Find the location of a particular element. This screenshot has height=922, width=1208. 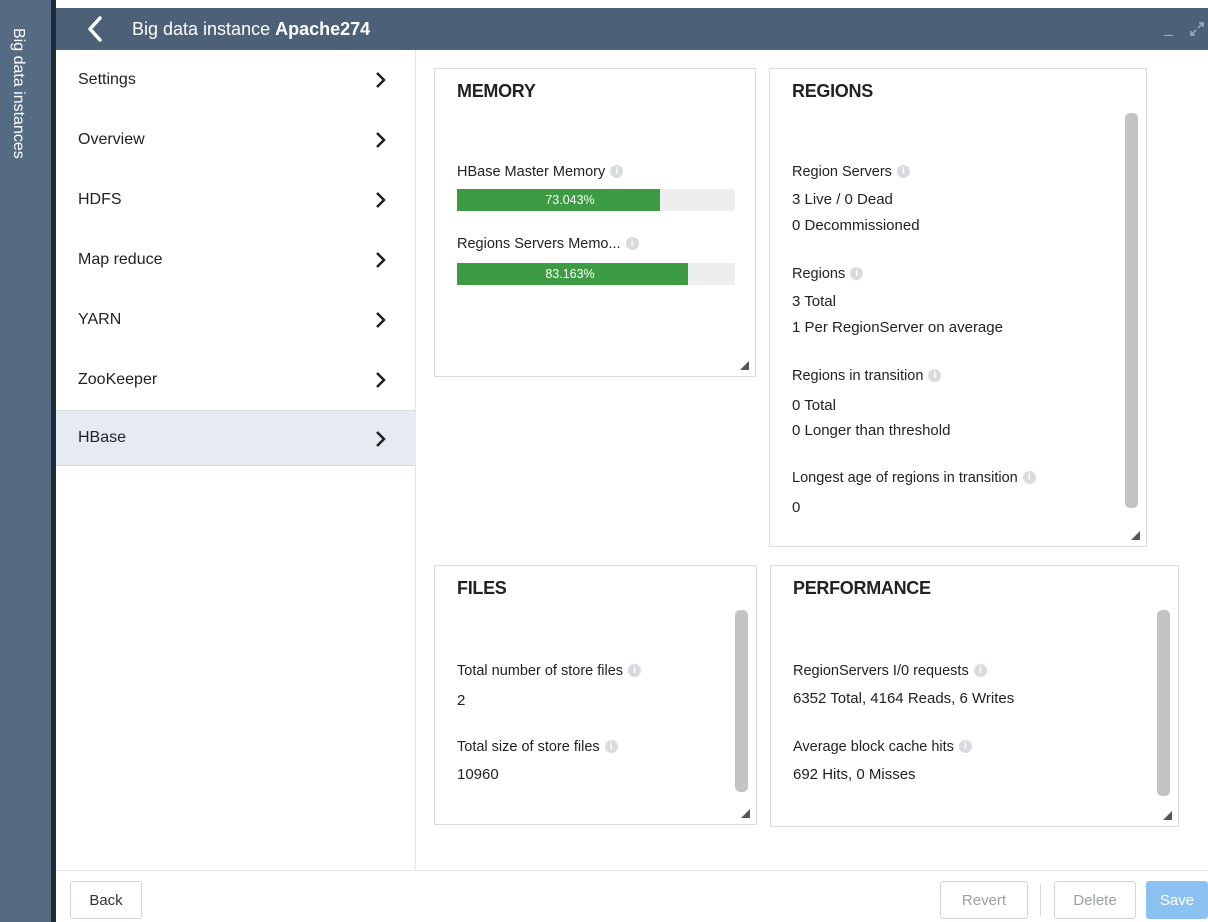

regions-per-server: 1 Per RegionServer on average is located at coordinates (897, 327).